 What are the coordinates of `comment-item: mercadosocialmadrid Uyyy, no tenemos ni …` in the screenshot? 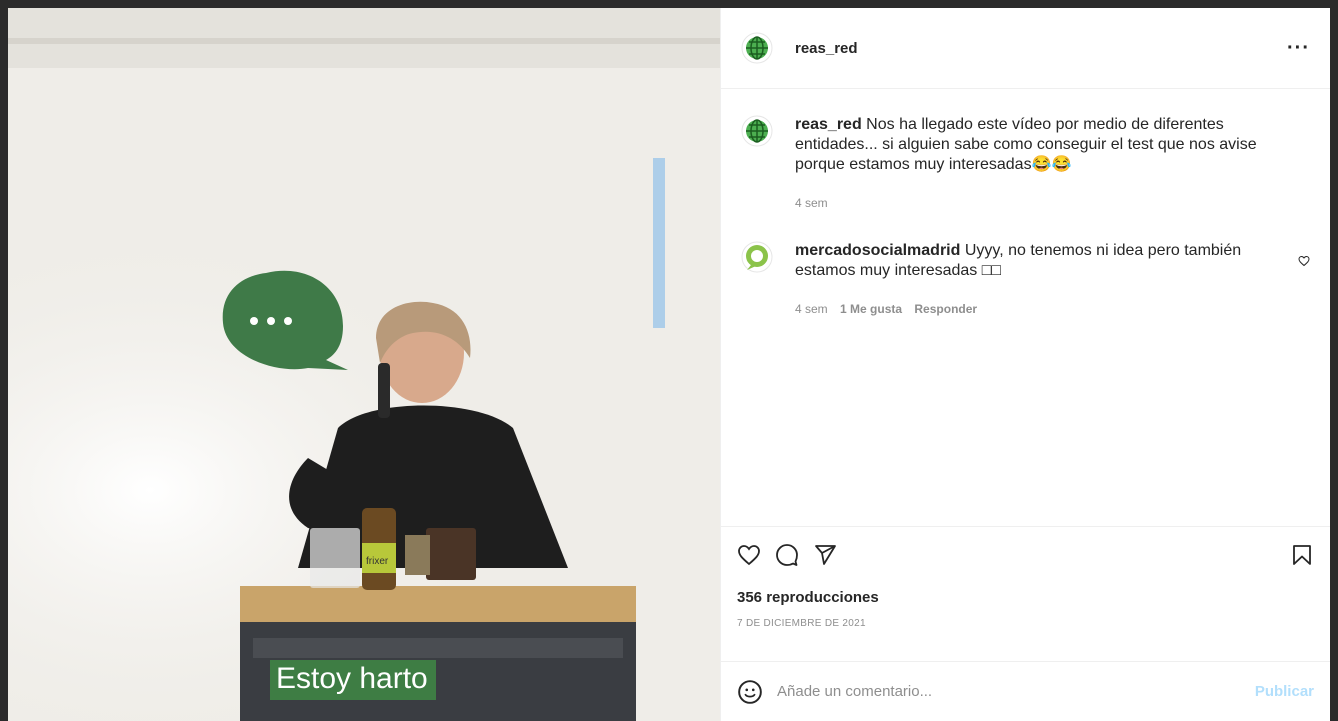 It's located at (1025, 280).